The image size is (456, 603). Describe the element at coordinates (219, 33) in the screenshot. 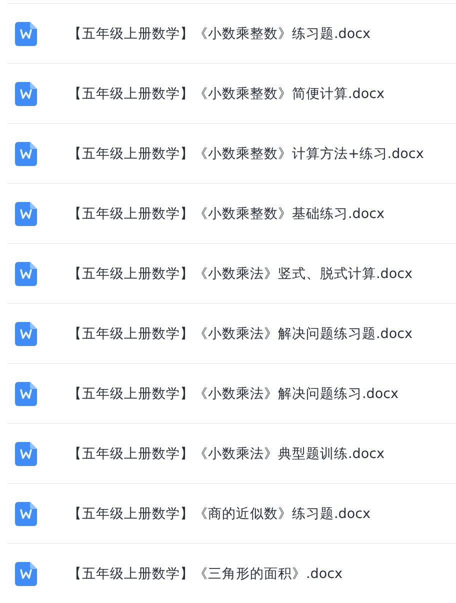

I see `file-name: 【五年级上册数学】《小数乘整数》练习题.docx` at that location.